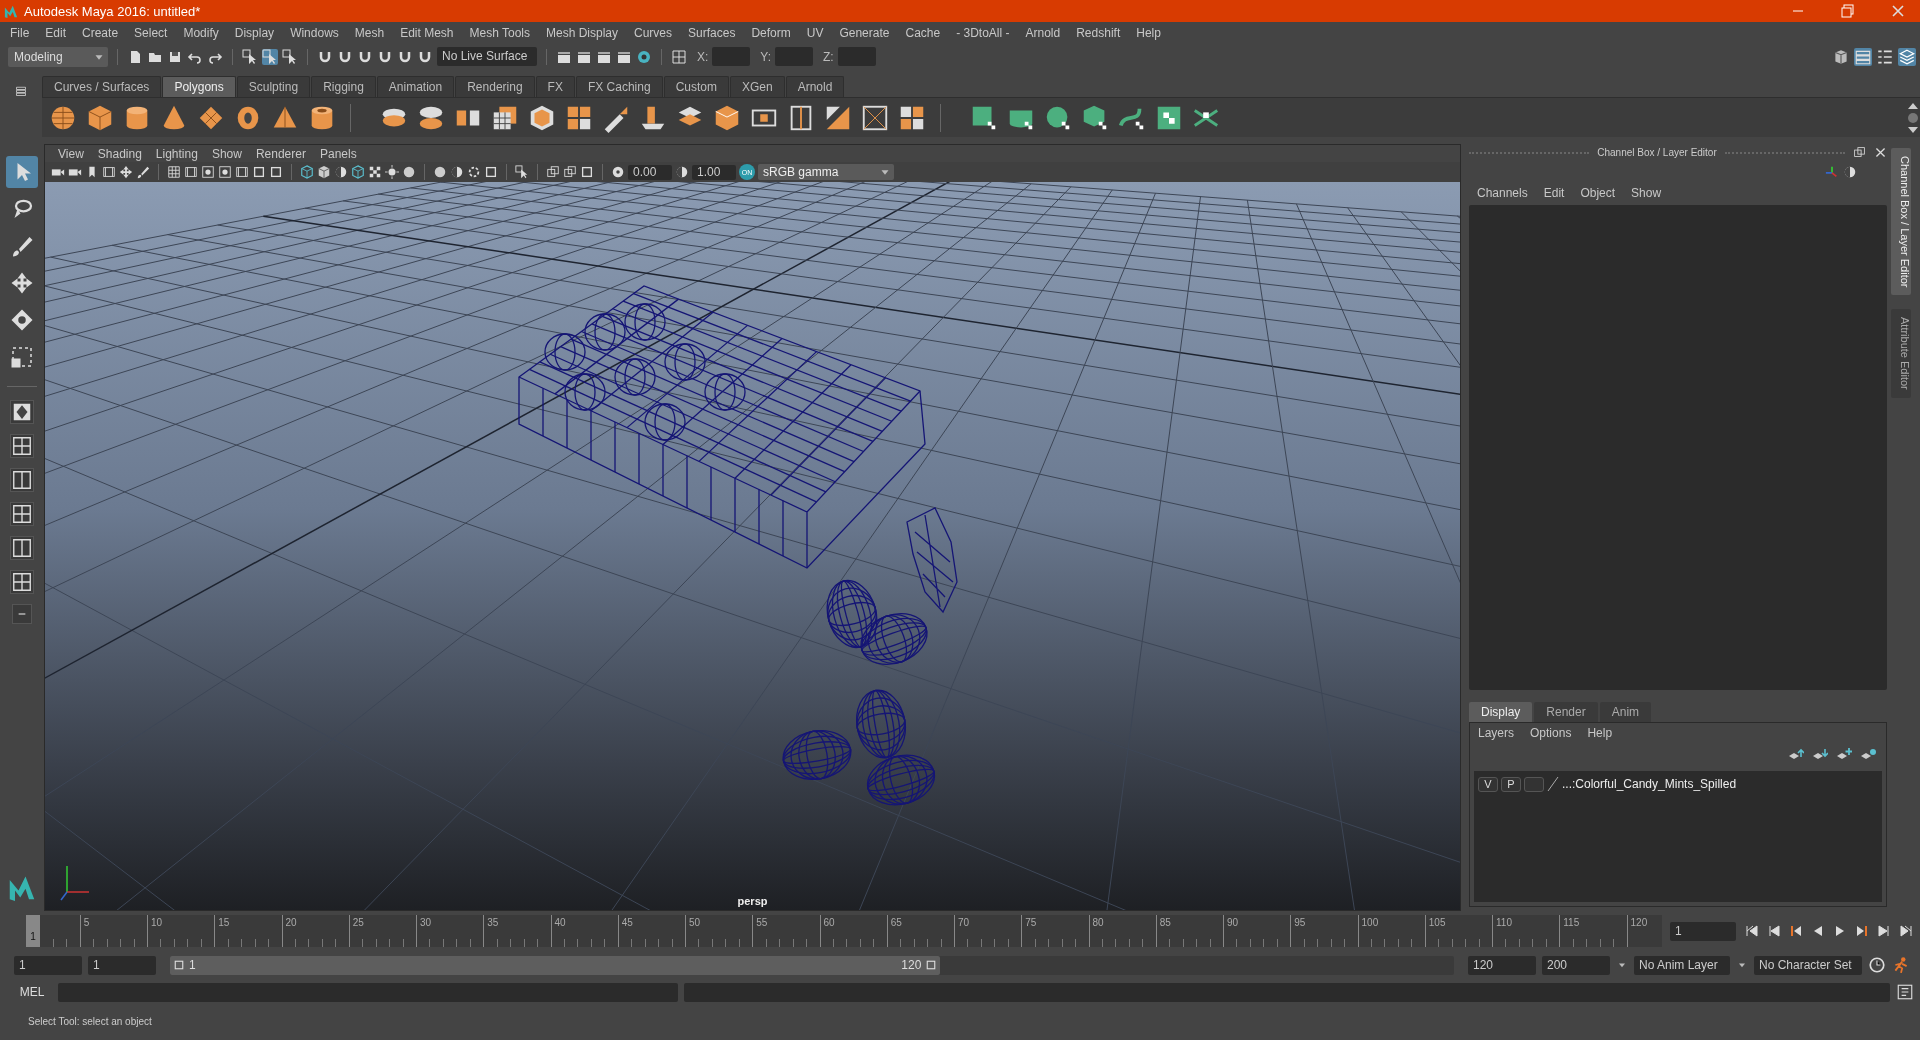  What do you see at coordinates (174, 172) in the screenshot?
I see `grid-icon` at bounding box center [174, 172].